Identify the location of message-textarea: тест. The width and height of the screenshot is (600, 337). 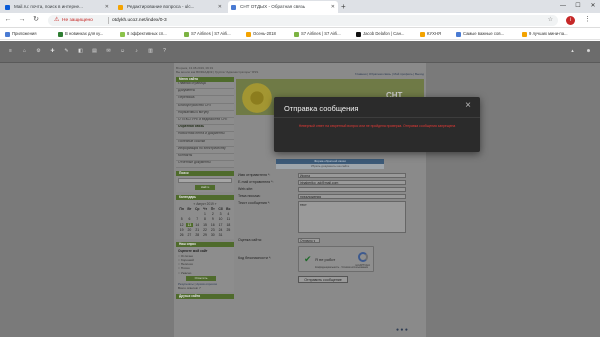
(352, 217).